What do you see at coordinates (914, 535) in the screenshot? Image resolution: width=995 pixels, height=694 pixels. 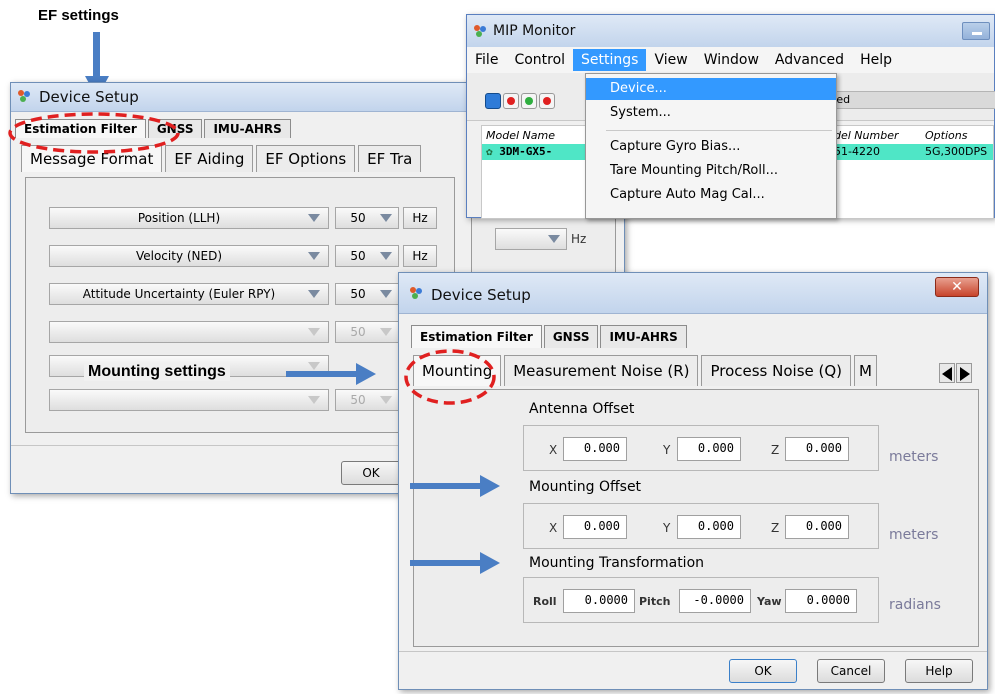 I see `mounting-offset-unit: meters` at bounding box center [914, 535].